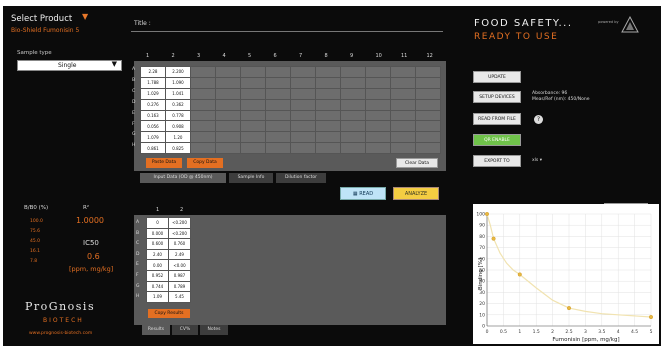 The image size is (664, 350). Describe the element at coordinates (178, 137) in the screenshot. I see `plate-cell: 1.20` at that location.